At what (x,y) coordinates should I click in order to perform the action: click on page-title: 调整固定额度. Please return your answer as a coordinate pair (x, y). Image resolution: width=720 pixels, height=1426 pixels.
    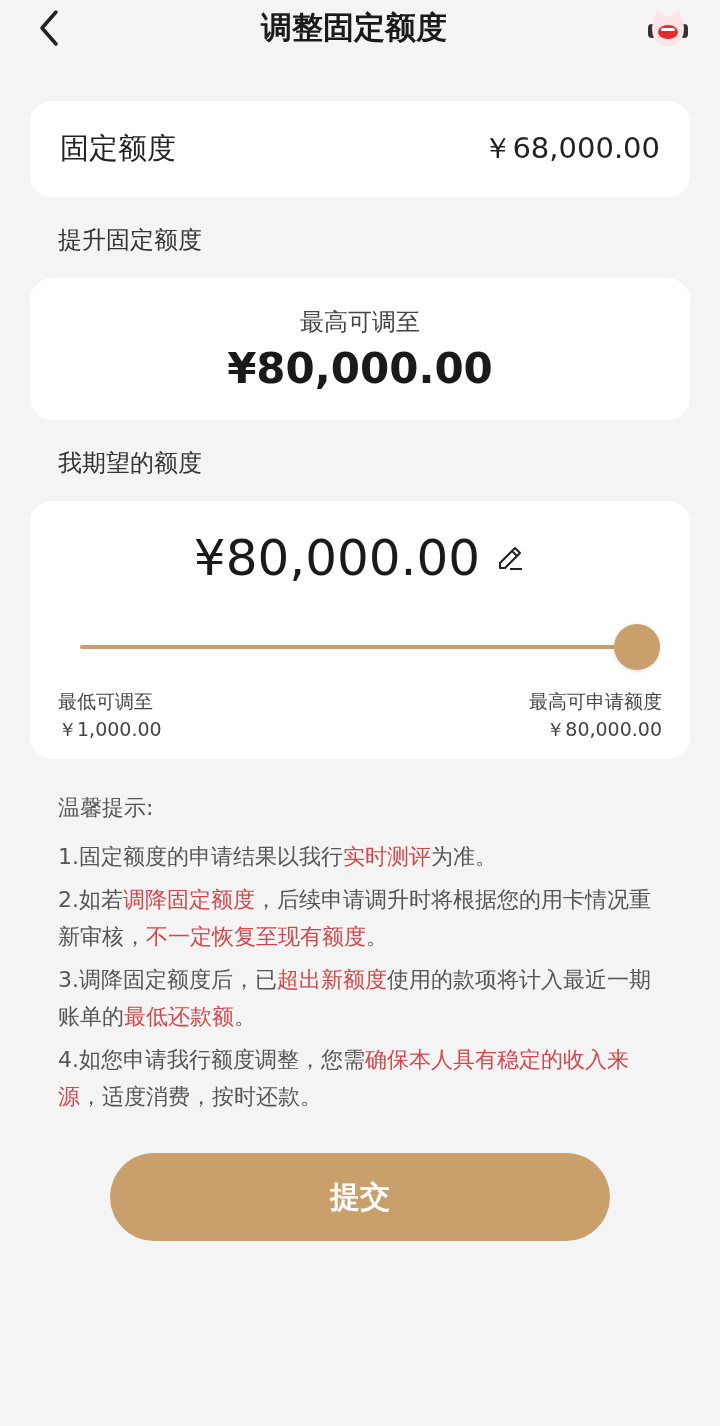
    Looking at the image, I should click on (354, 27).